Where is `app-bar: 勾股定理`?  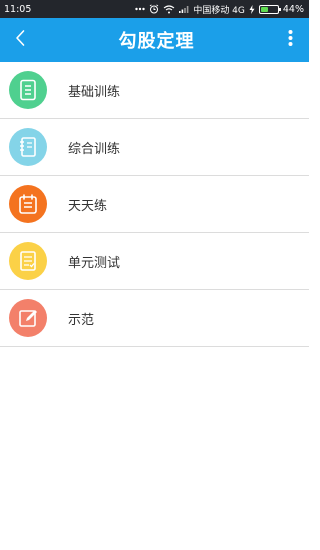
app-bar: 勾股定理 is located at coordinates (154, 40).